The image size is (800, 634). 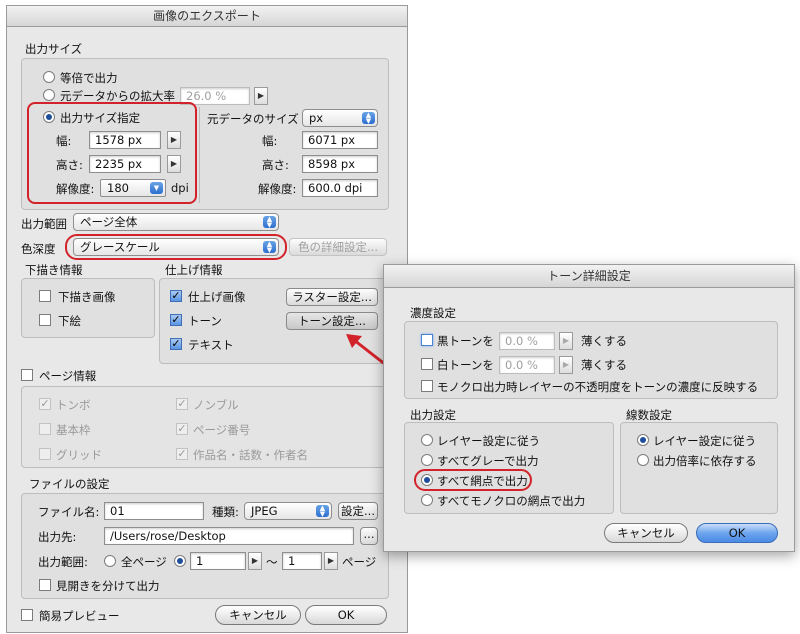 What do you see at coordinates (176, 344) in the screenshot?
I see `text-checkbox: ✓` at bounding box center [176, 344].